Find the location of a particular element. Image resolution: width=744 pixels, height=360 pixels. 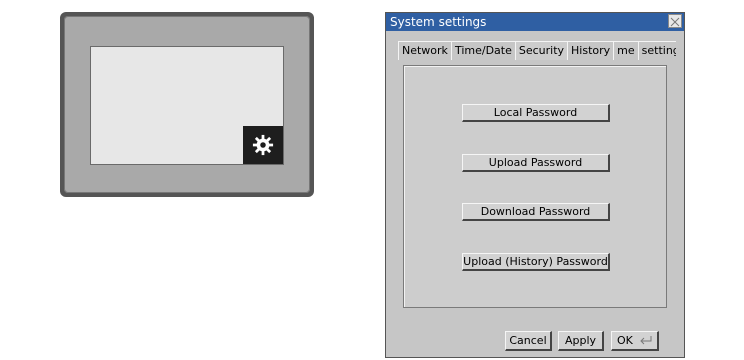

local-password-button: Local Password is located at coordinates (536, 113).